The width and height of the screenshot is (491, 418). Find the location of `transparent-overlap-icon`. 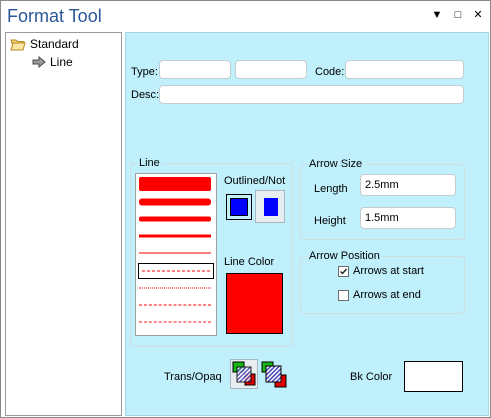

transparent-overlap-icon is located at coordinates (244, 373).